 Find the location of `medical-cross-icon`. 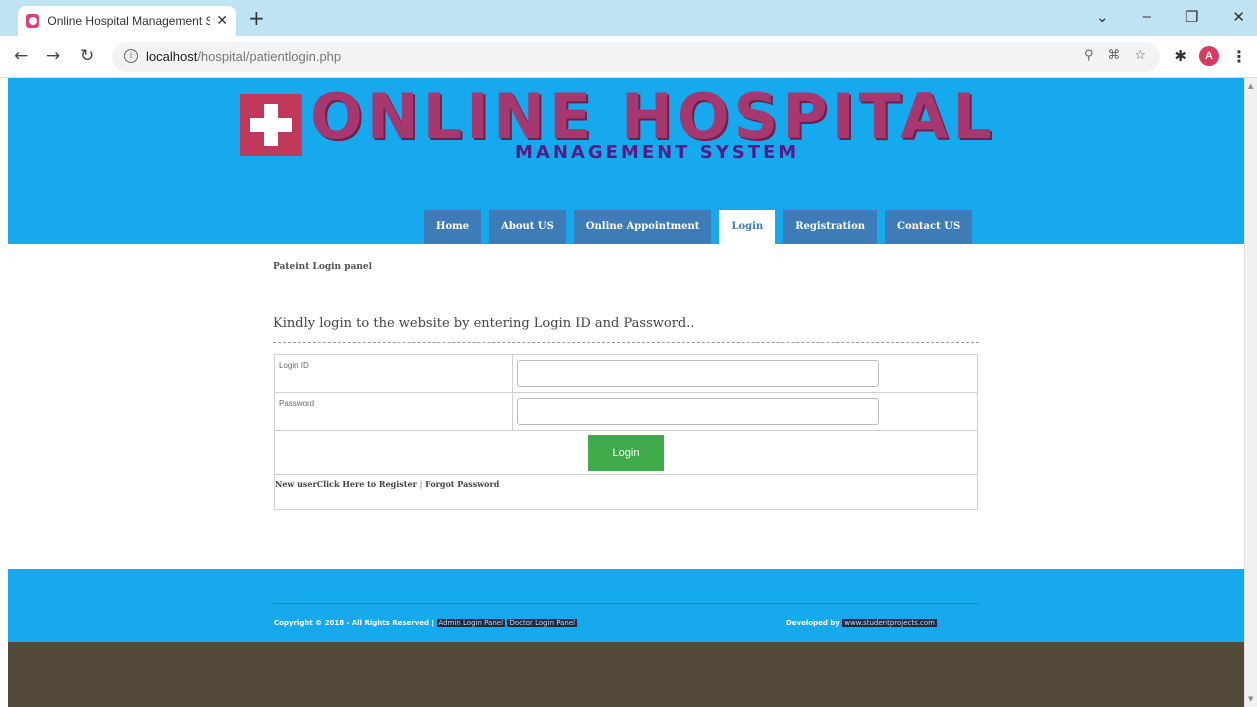

medical-cross-icon is located at coordinates (271, 125).